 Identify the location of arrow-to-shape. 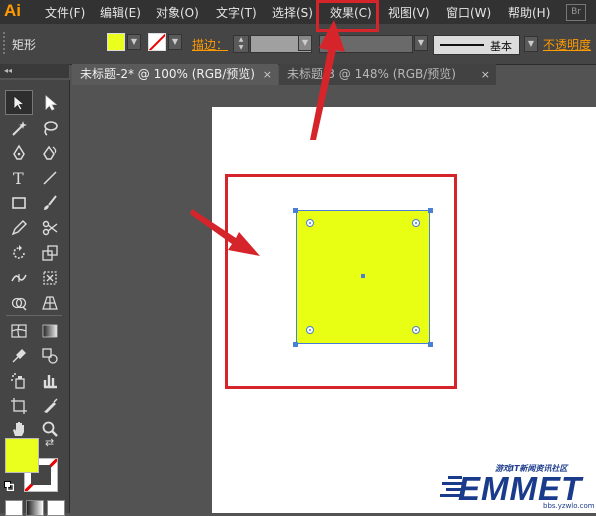
(225, 232).